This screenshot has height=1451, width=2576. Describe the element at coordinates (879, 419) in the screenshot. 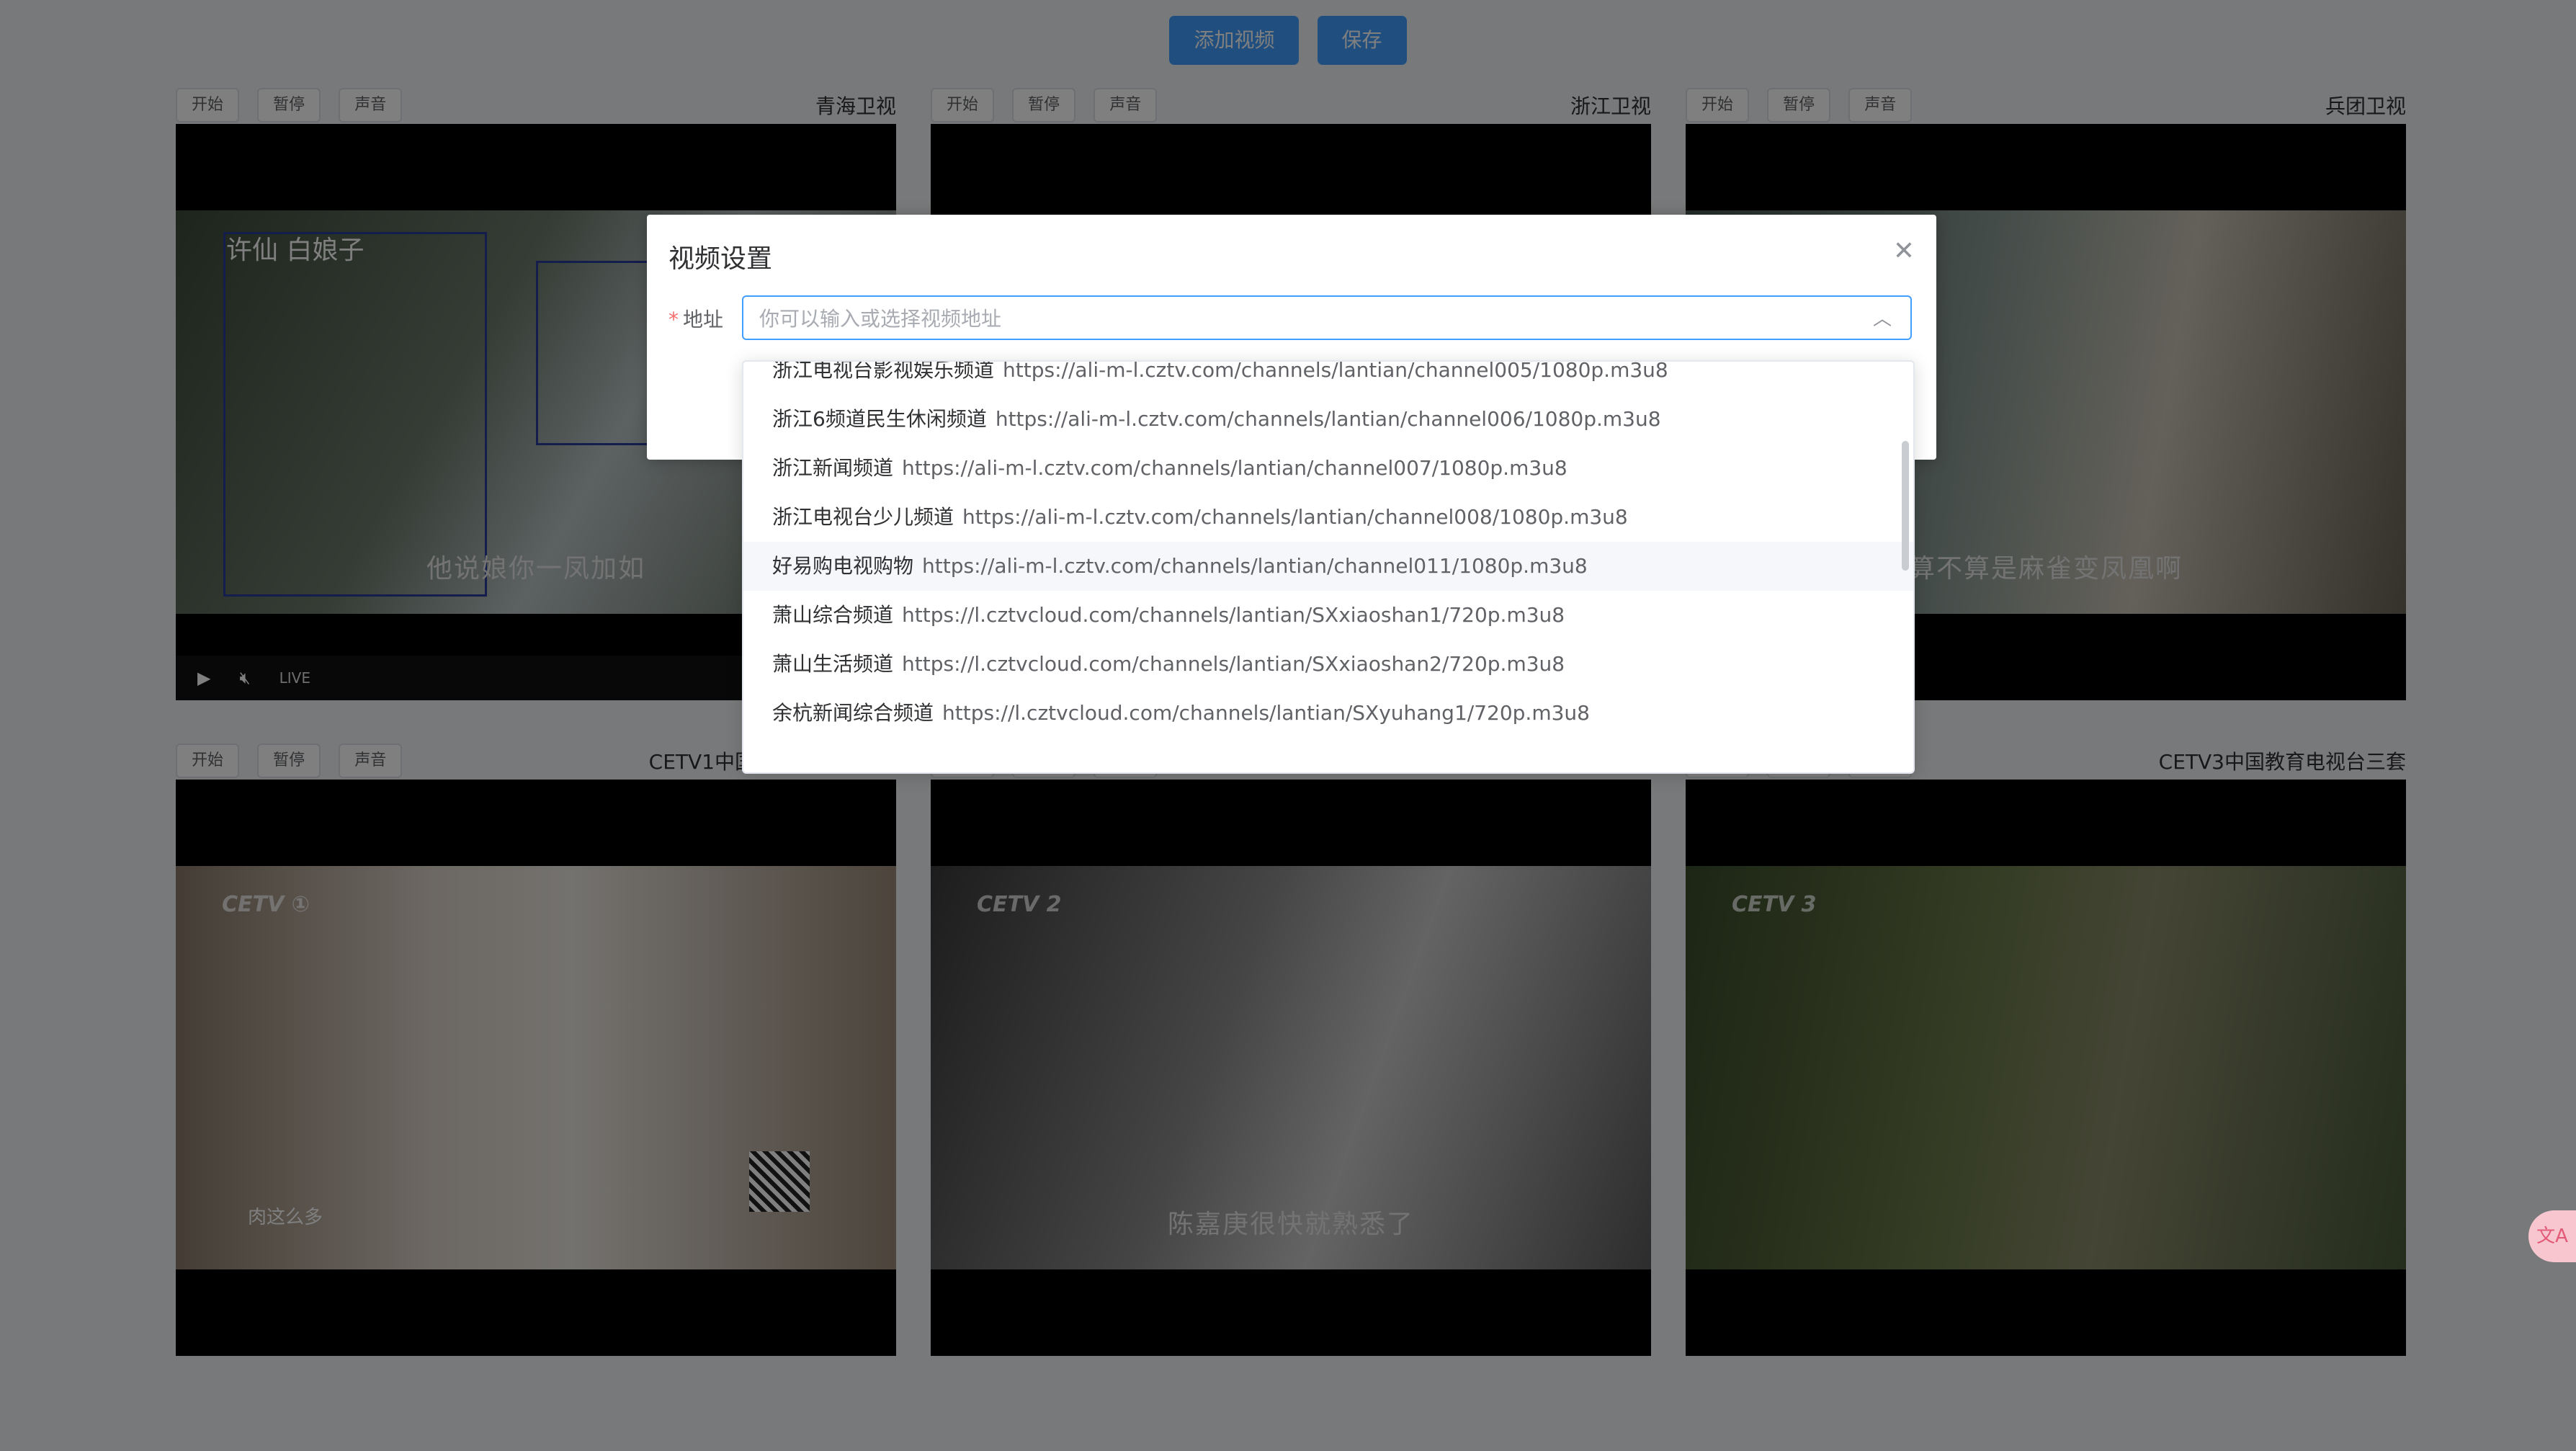

I see `option-name: 浙江6频道民生休闲频道` at that location.